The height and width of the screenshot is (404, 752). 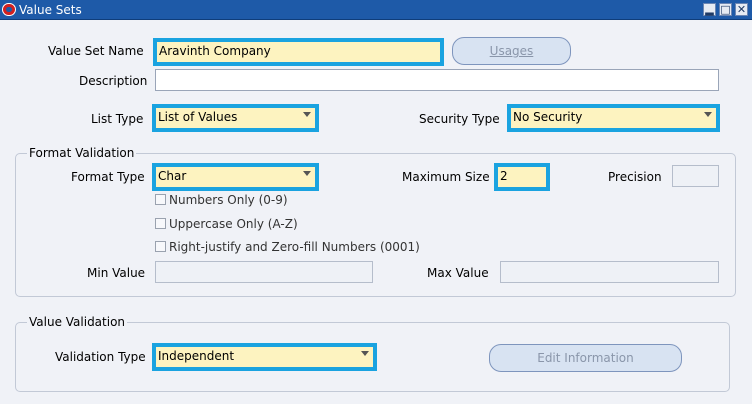 What do you see at coordinates (9, 9) in the screenshot?
I see `oracle-logo-icon` at bounding box center [9, 9].